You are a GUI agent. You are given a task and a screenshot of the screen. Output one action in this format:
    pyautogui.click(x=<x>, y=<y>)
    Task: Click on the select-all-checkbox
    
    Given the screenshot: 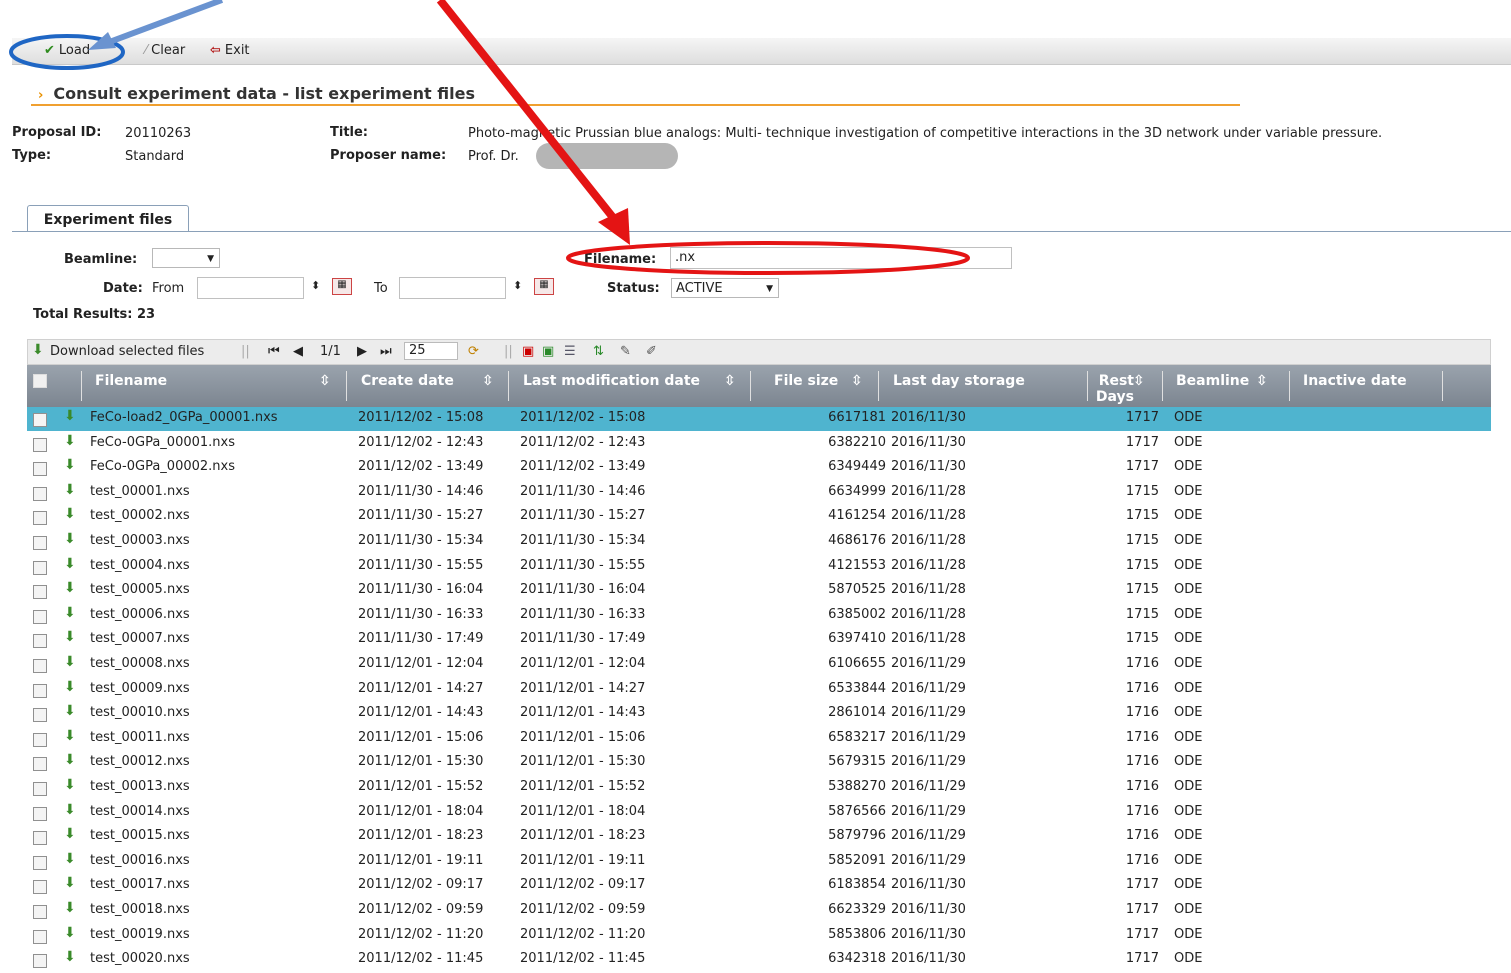 What is the action you would take?
    pyautogui.click(x=40, y=381)
    